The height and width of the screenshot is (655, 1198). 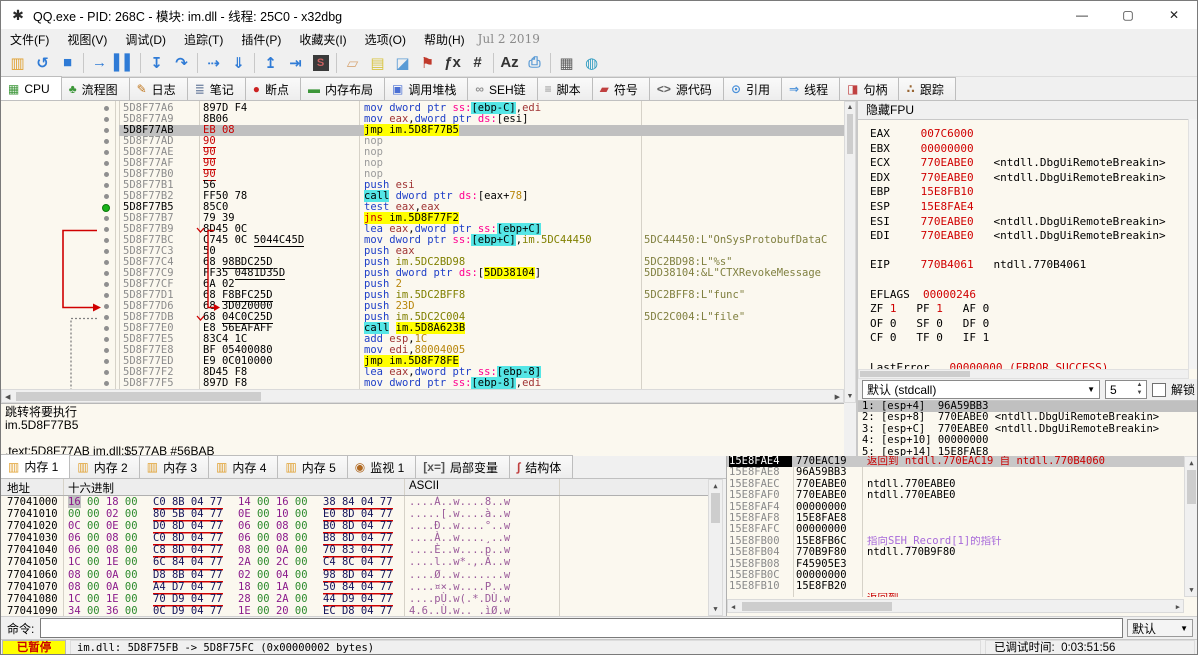 I want to click on step-into-icon: ↧, so click(x=156, y=63).